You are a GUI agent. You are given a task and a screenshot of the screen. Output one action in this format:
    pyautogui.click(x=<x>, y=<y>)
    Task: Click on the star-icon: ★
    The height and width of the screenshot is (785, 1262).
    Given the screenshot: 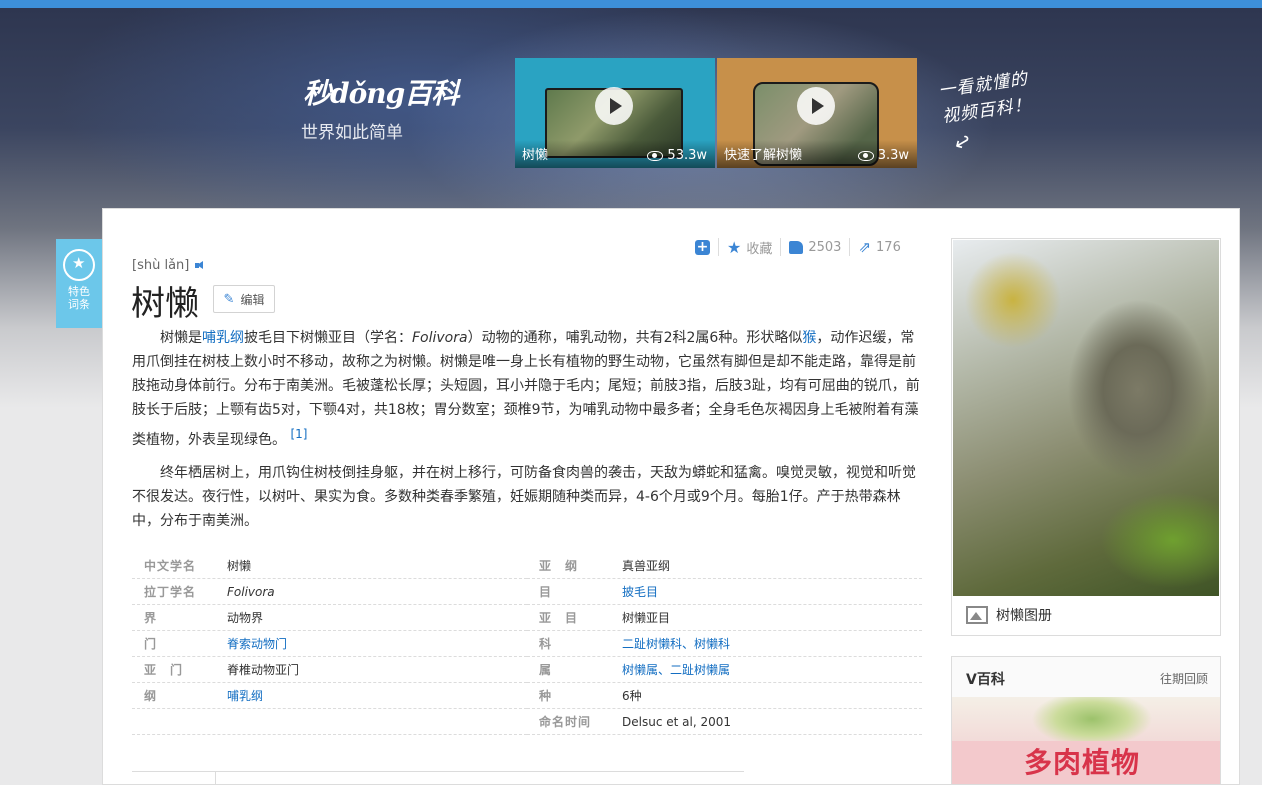 What is the action you would take?
    pyautogui.click(x=734, y=247)
    